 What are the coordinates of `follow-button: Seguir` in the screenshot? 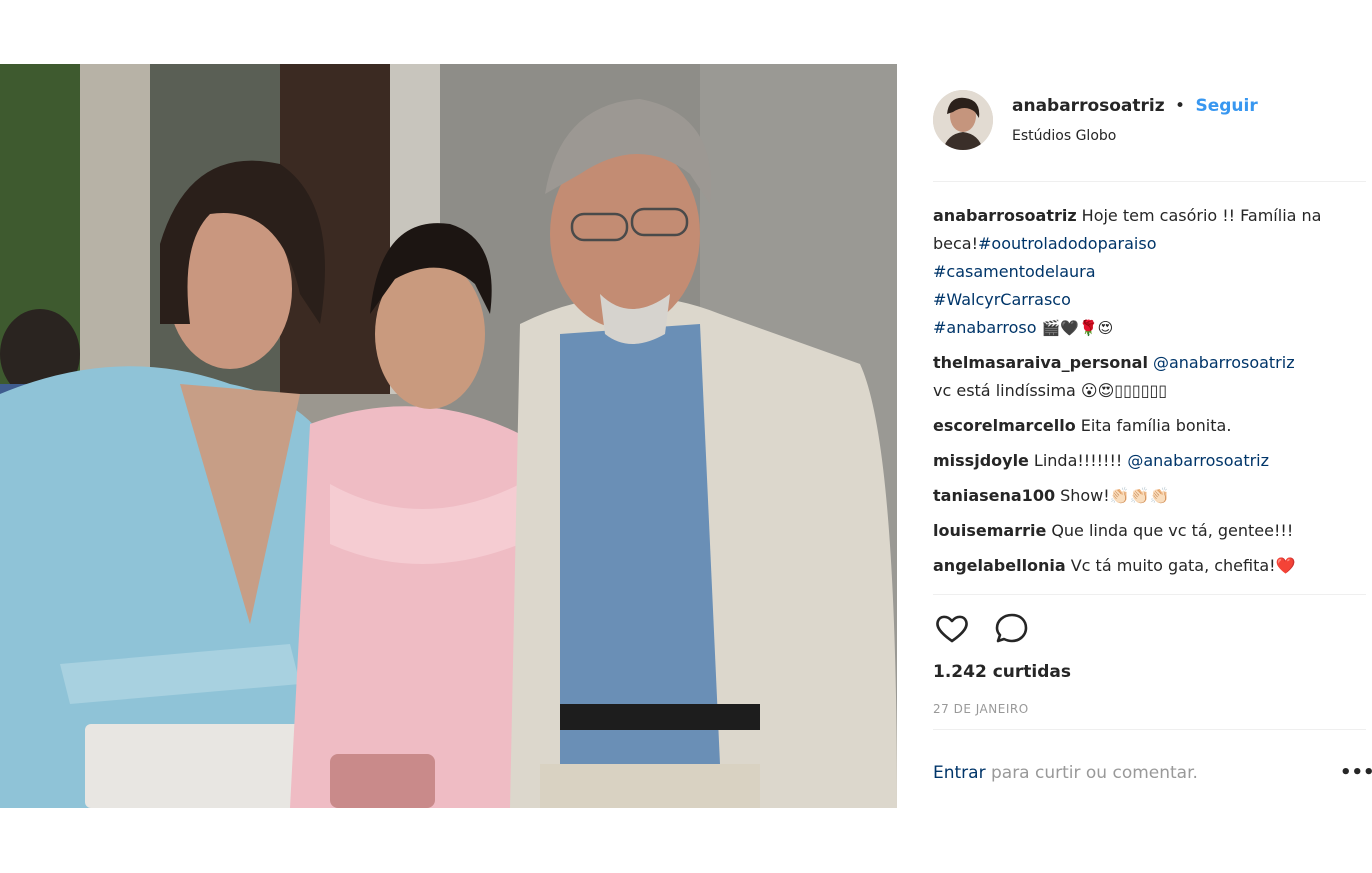 It's located at (1226, 106).